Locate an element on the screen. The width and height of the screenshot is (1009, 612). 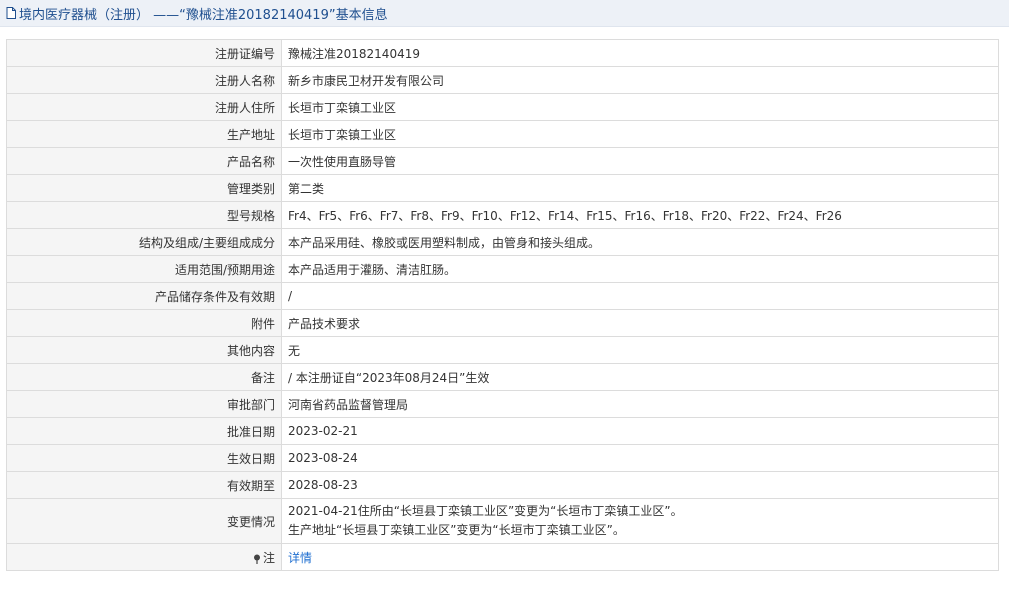
field-label: 产品名称 is located at coordinates (144, 161).